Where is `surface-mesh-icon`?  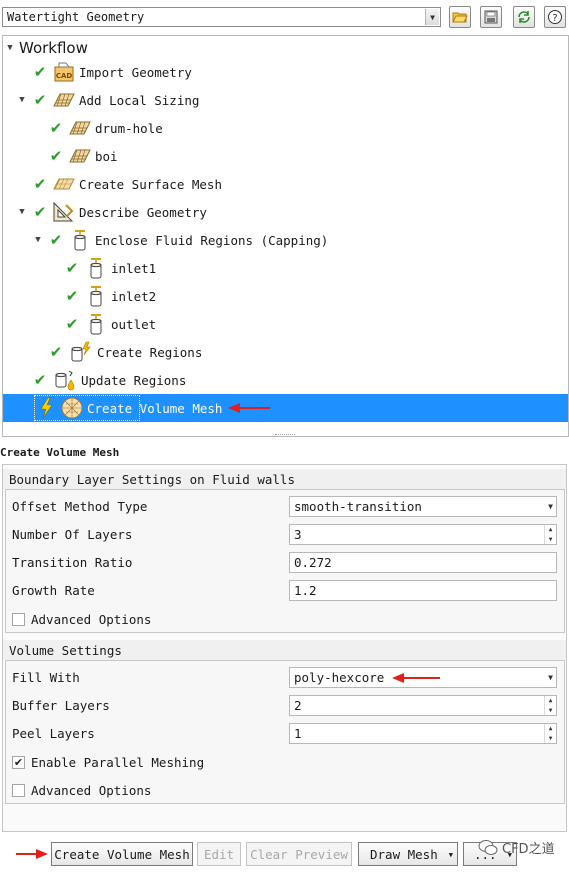
surface-mesh-icon is located at coordinates (64, 184).